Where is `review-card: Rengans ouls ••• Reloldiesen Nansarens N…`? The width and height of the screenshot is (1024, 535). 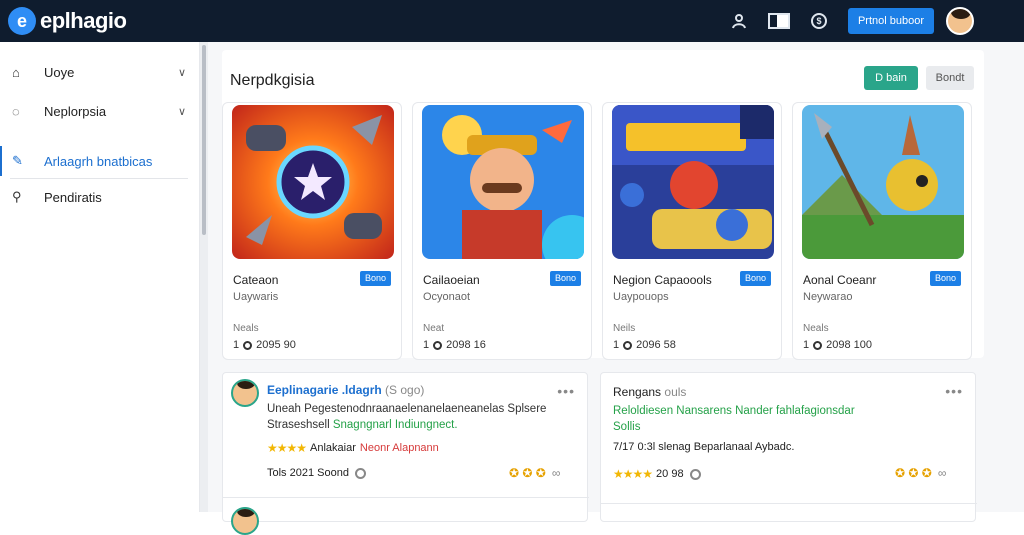 review-card: Rengans ouls ••• Reloldiesen Nansarens N… is located at coordinates (788, 447).